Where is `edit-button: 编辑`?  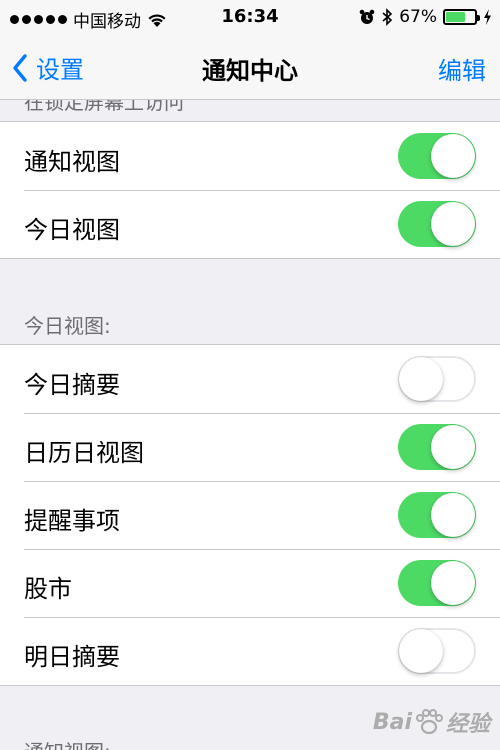 edit-button: 编辑 is located at coordinates (462, 68).